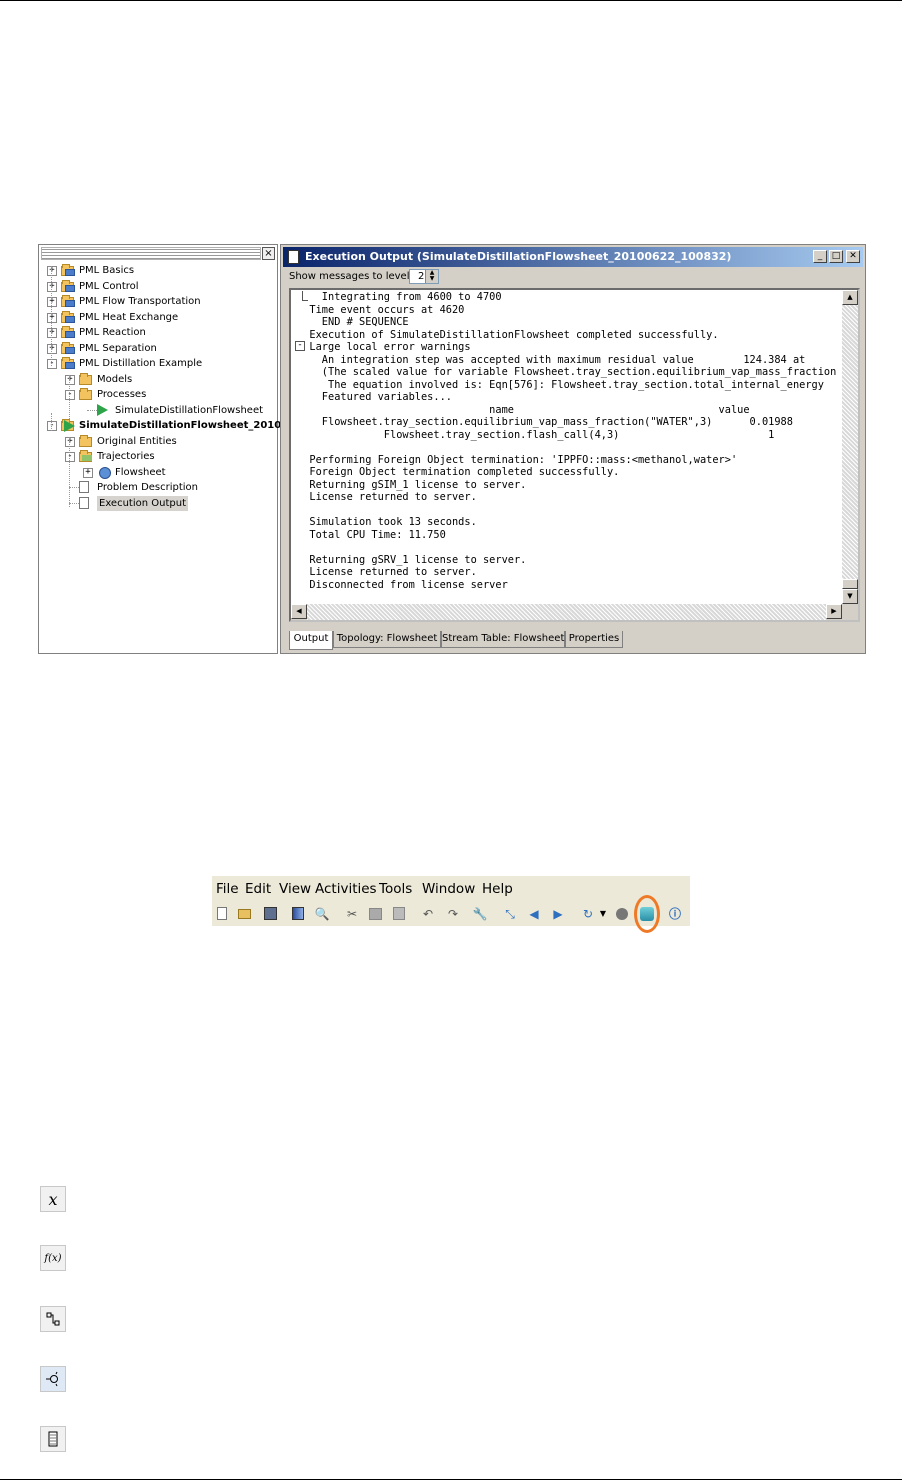 The image size is (902, 1484). What do you see at coordinates (510, 914) in the screenshot?
I see `transform-icon: ⤡` at bounding box center [510, 914].